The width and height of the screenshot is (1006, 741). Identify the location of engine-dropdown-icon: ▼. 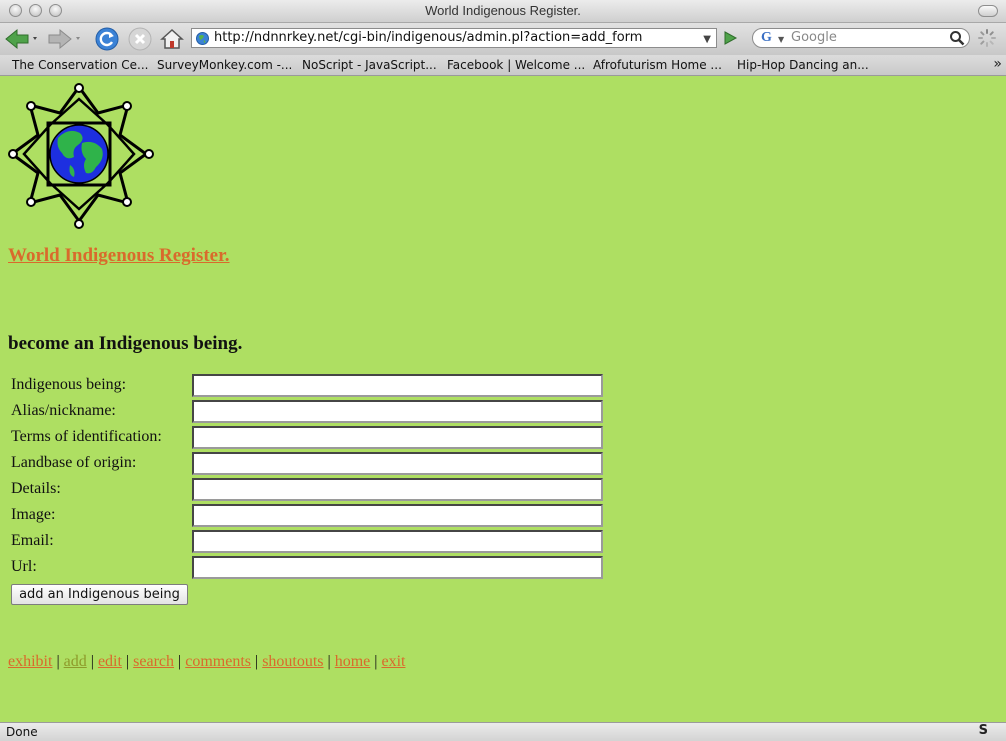
(781, 40).